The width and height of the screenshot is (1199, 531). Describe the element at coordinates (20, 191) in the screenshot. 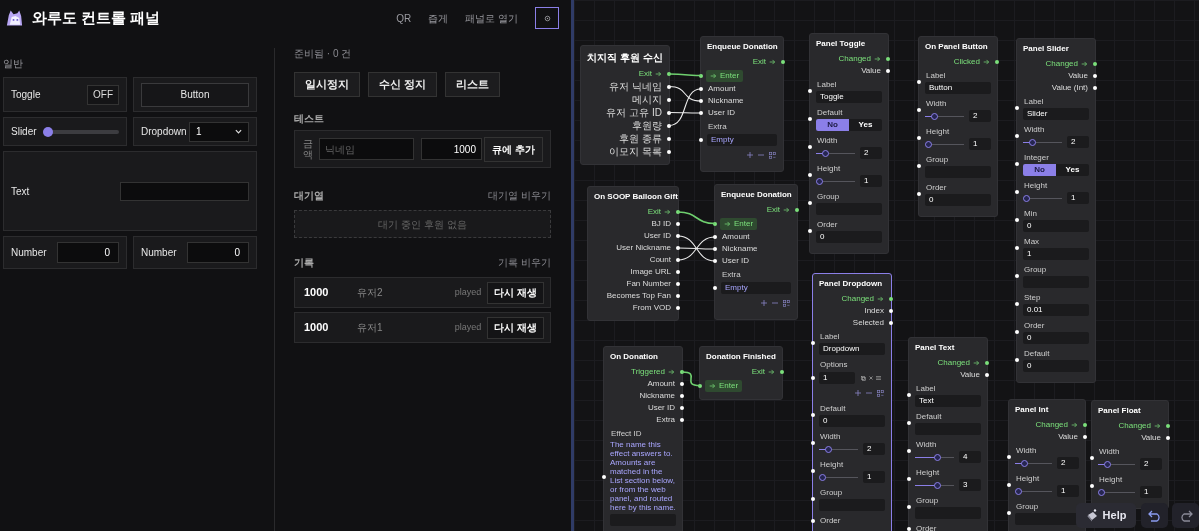

I see `control-label: Text` at that location.